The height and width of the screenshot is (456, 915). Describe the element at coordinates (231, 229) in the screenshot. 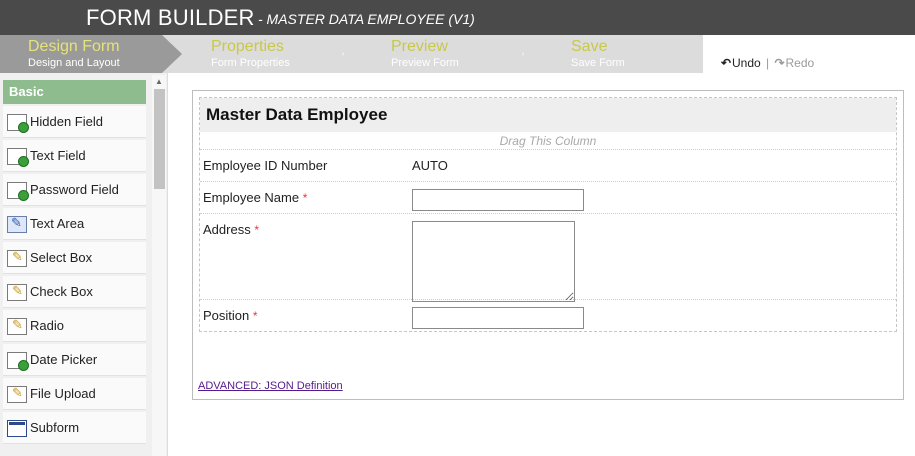

I see `field-label: Address *` at that location.